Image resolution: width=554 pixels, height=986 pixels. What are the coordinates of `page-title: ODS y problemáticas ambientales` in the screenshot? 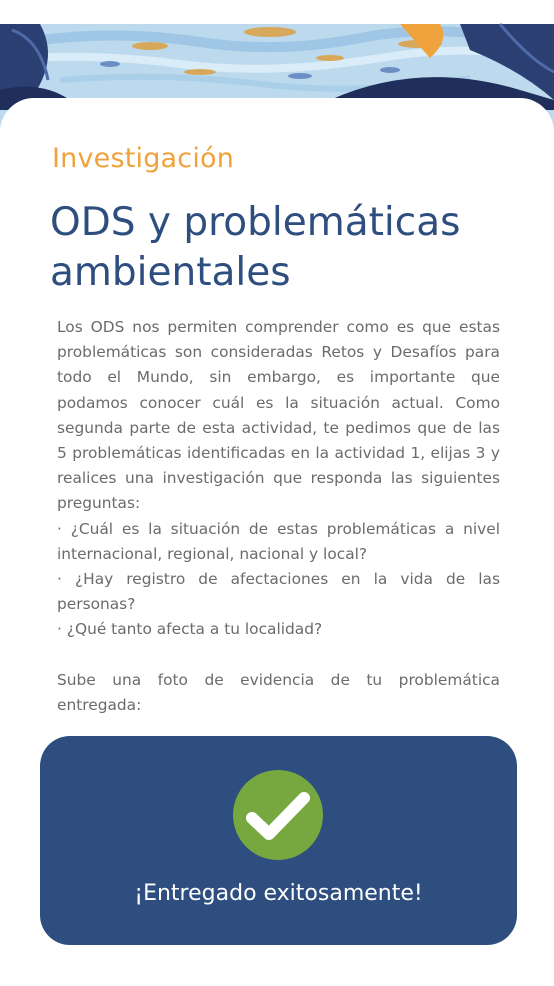 It's located at (255, 247).